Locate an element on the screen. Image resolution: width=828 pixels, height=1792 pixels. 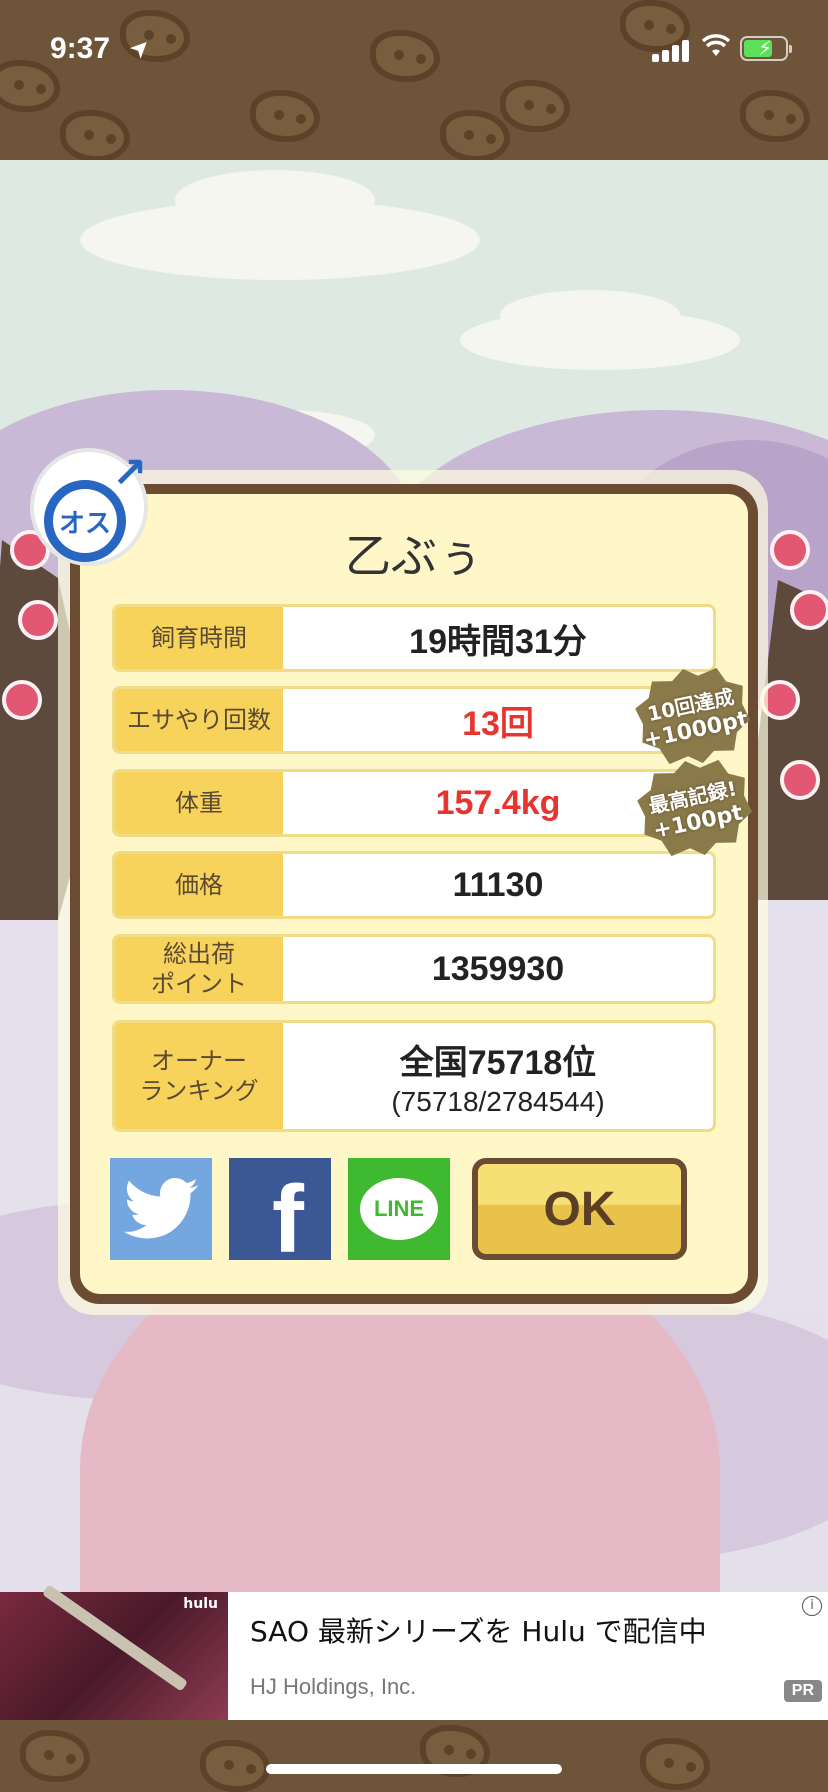
stat-value-group: 全国75718位 (75718/2784544) is located at coordinates (498, 1076).